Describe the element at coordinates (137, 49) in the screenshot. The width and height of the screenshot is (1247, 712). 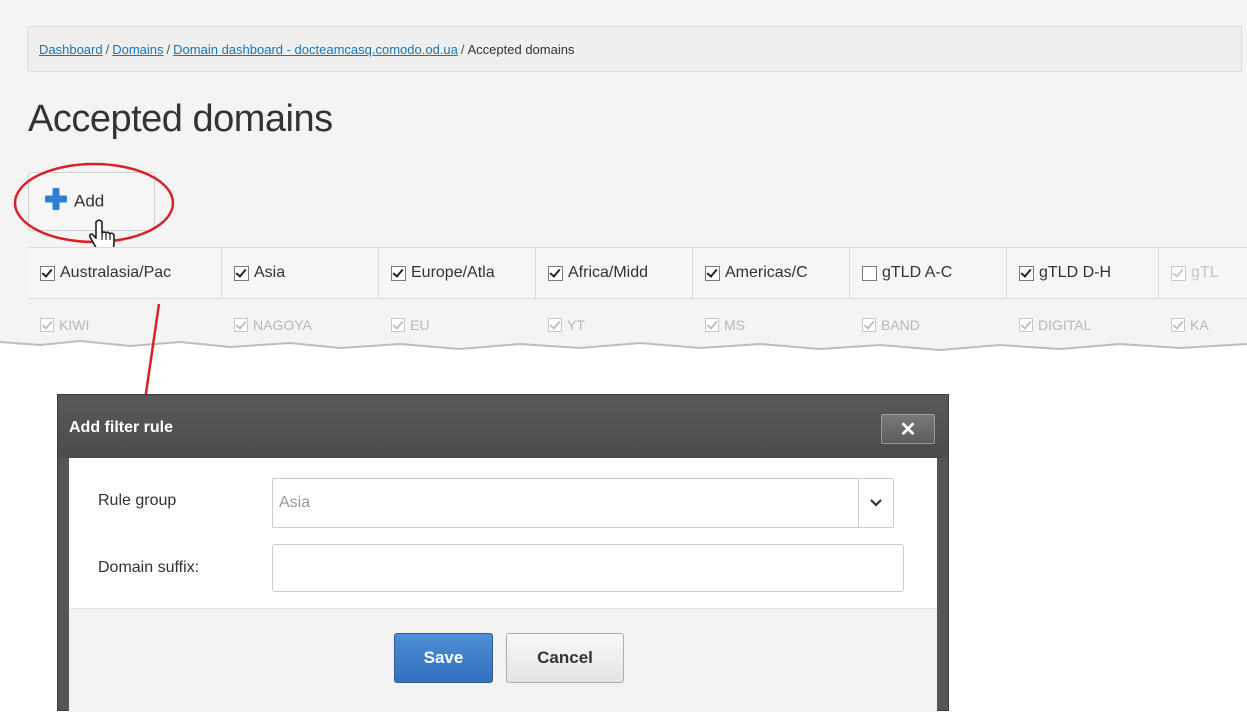
I see `breadcrumb-domains: Domains` at that location.